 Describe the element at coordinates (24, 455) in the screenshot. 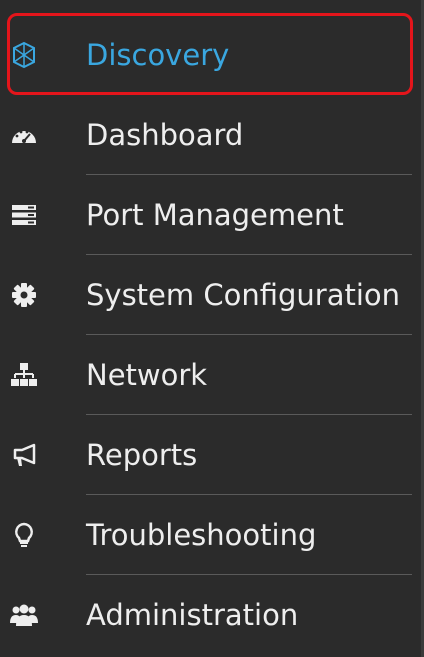

I see `megaphone-icon` at that location.